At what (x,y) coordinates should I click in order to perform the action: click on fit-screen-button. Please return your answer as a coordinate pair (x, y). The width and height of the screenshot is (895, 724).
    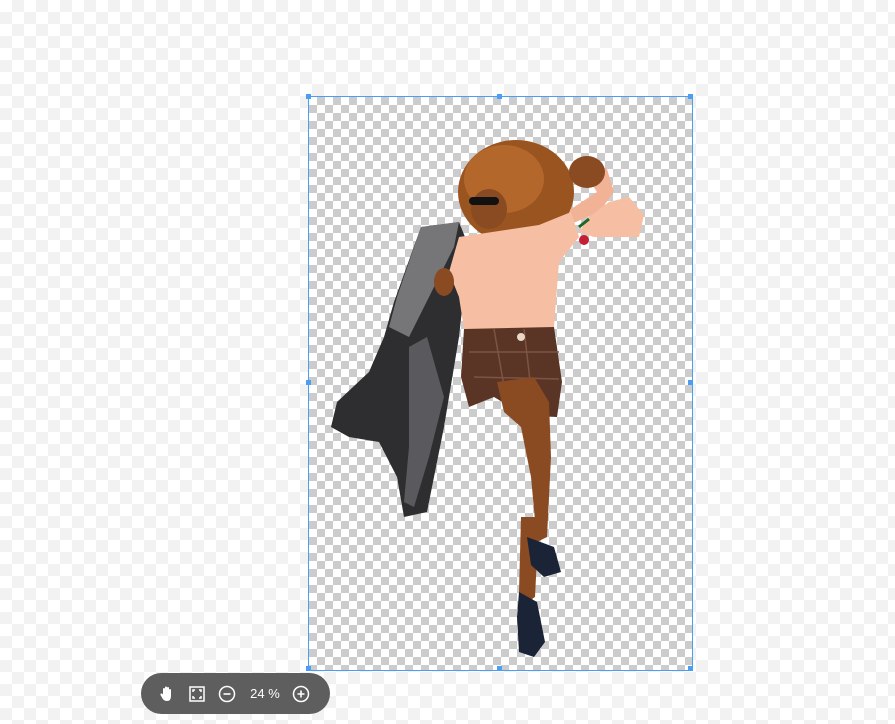
    Looking at the image, I should click on (197, 694).